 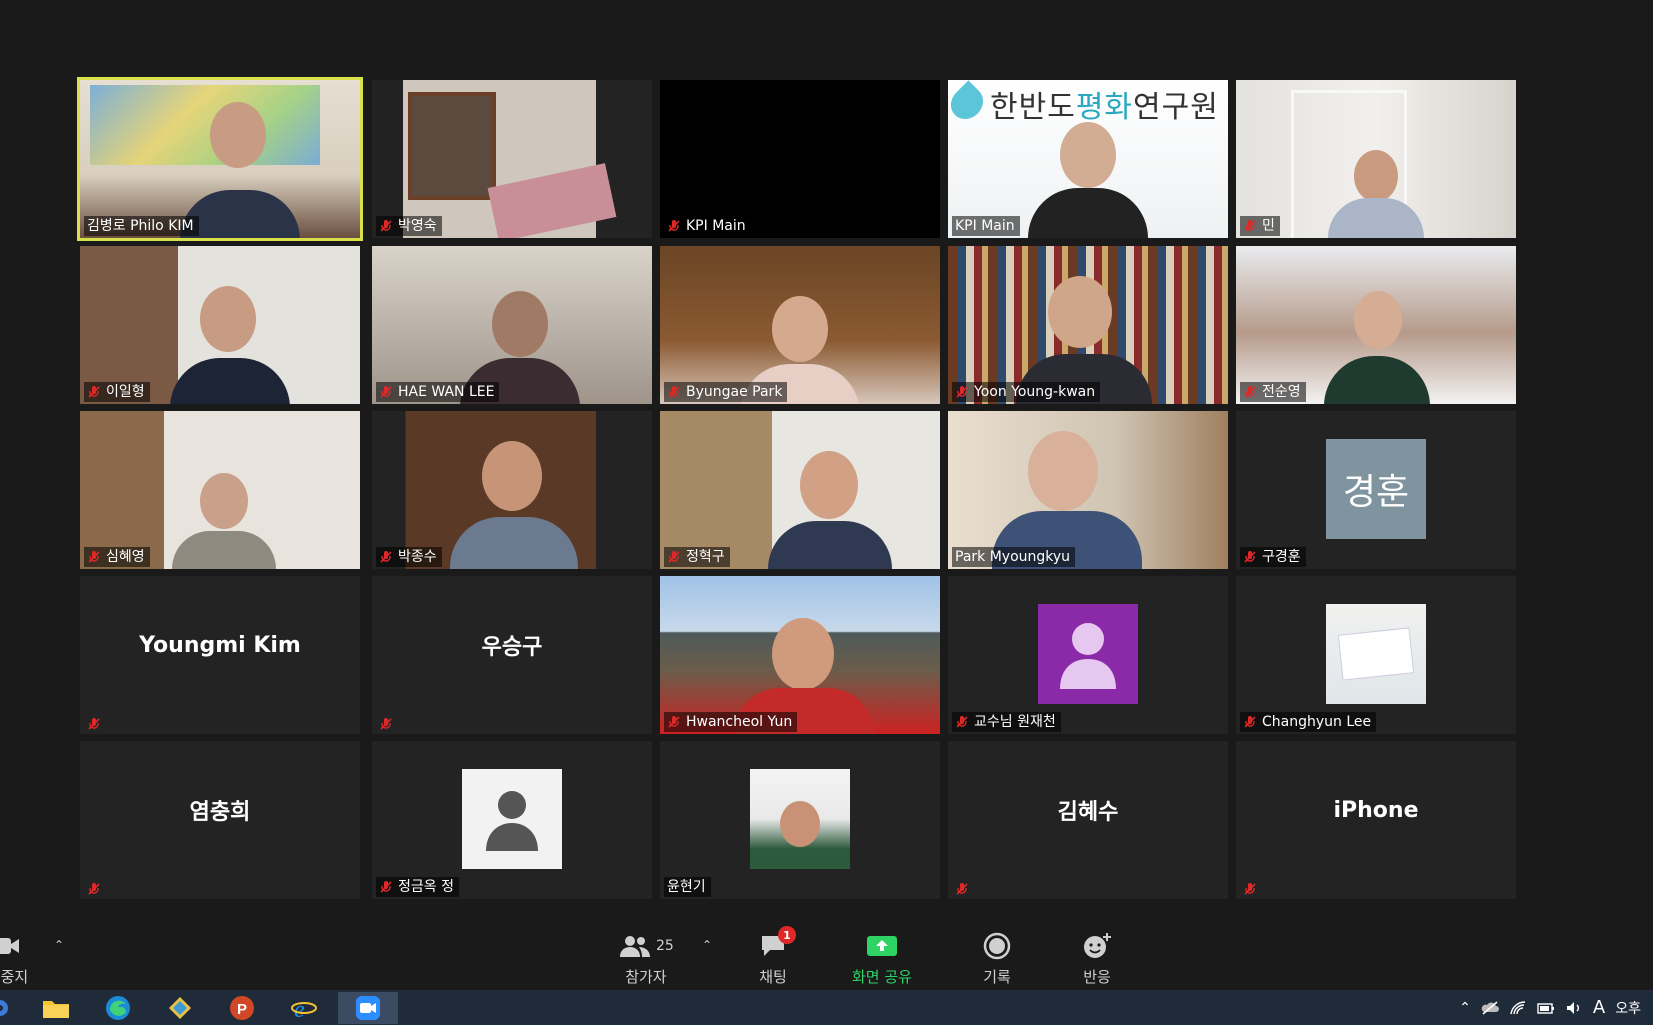 I want to click on taskbar-app-file-explorer, so click(x=56, y=1008).